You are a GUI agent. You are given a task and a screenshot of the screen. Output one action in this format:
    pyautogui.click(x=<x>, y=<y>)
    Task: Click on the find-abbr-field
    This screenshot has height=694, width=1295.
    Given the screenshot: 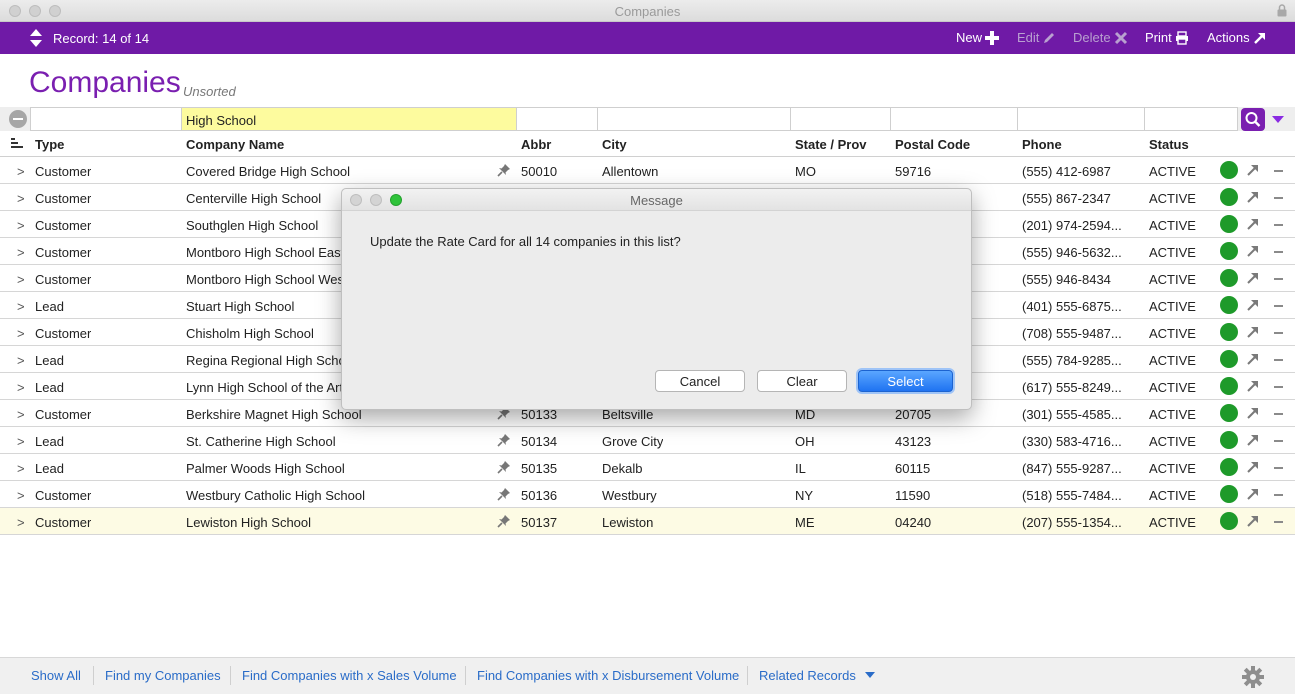 What is the action you would take?
    pyautogui.click(x=557, y=119)
    